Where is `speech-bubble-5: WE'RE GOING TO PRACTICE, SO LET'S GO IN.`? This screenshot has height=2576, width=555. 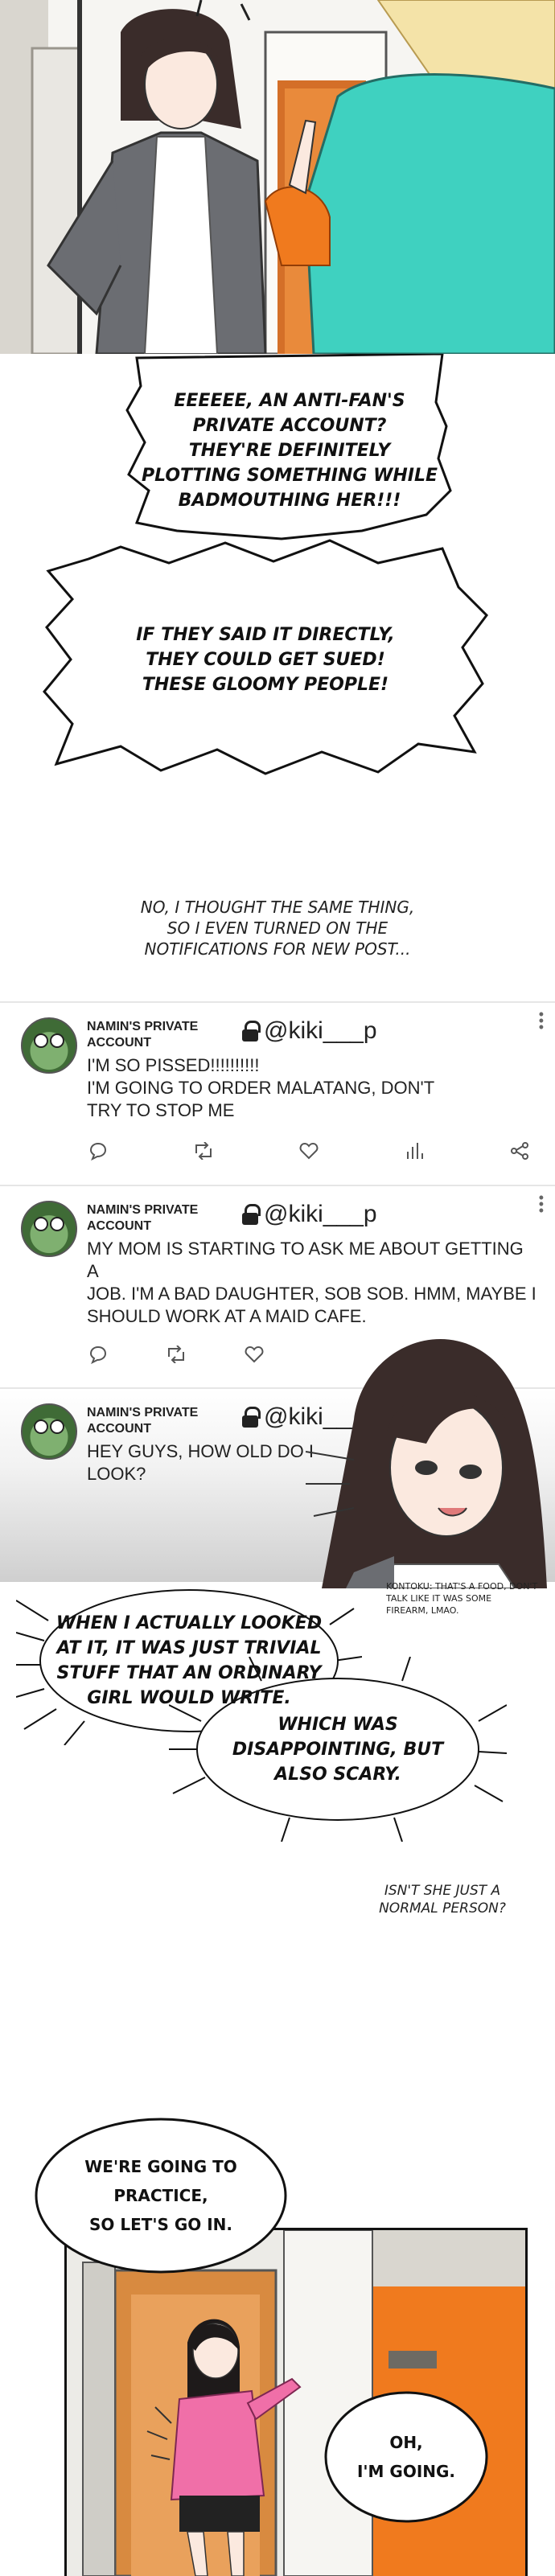
speech-bubble-5: WE'RE GOING TO PRACTICE, SO LET'S GO IN. is located at coordinates (161, 2195).